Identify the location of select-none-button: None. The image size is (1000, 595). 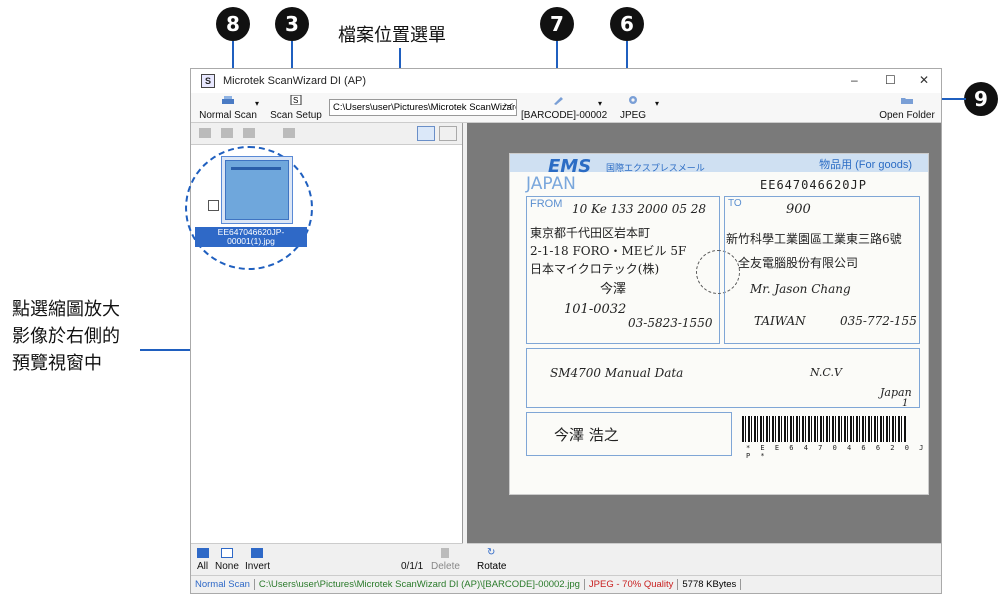
(227, 566).